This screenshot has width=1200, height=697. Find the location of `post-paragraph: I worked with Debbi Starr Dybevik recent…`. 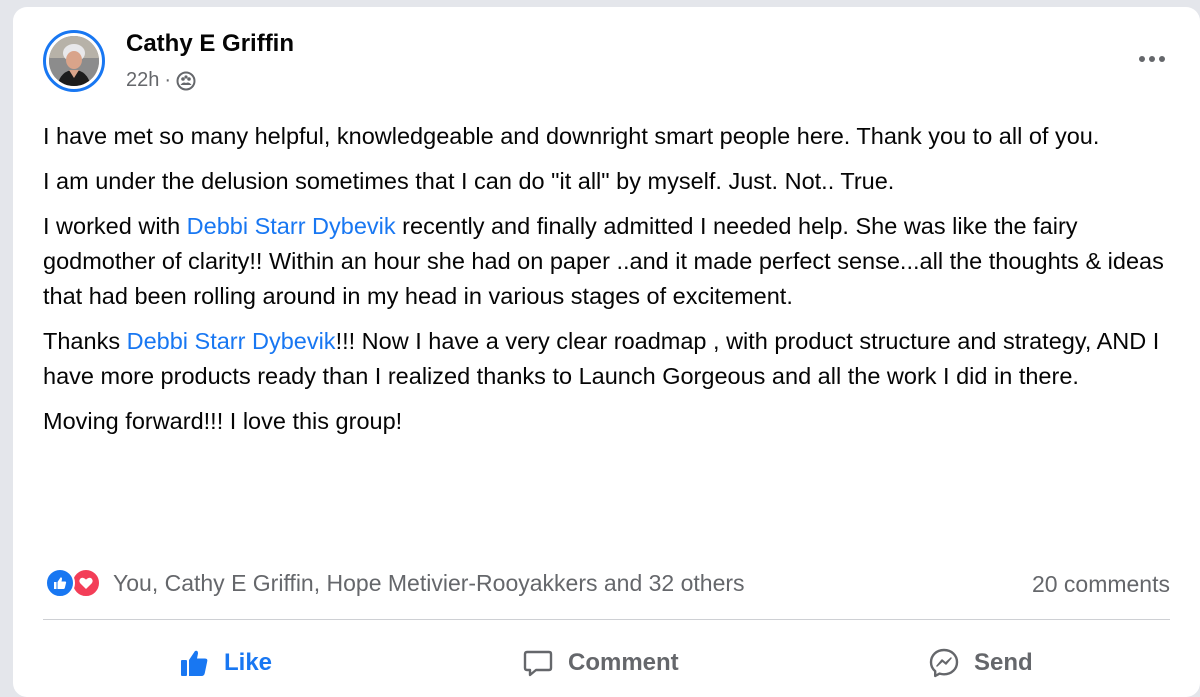

post-paragraph: I worked with Debbi Starr Dybevik recent… is located at coordinates (613, 261).